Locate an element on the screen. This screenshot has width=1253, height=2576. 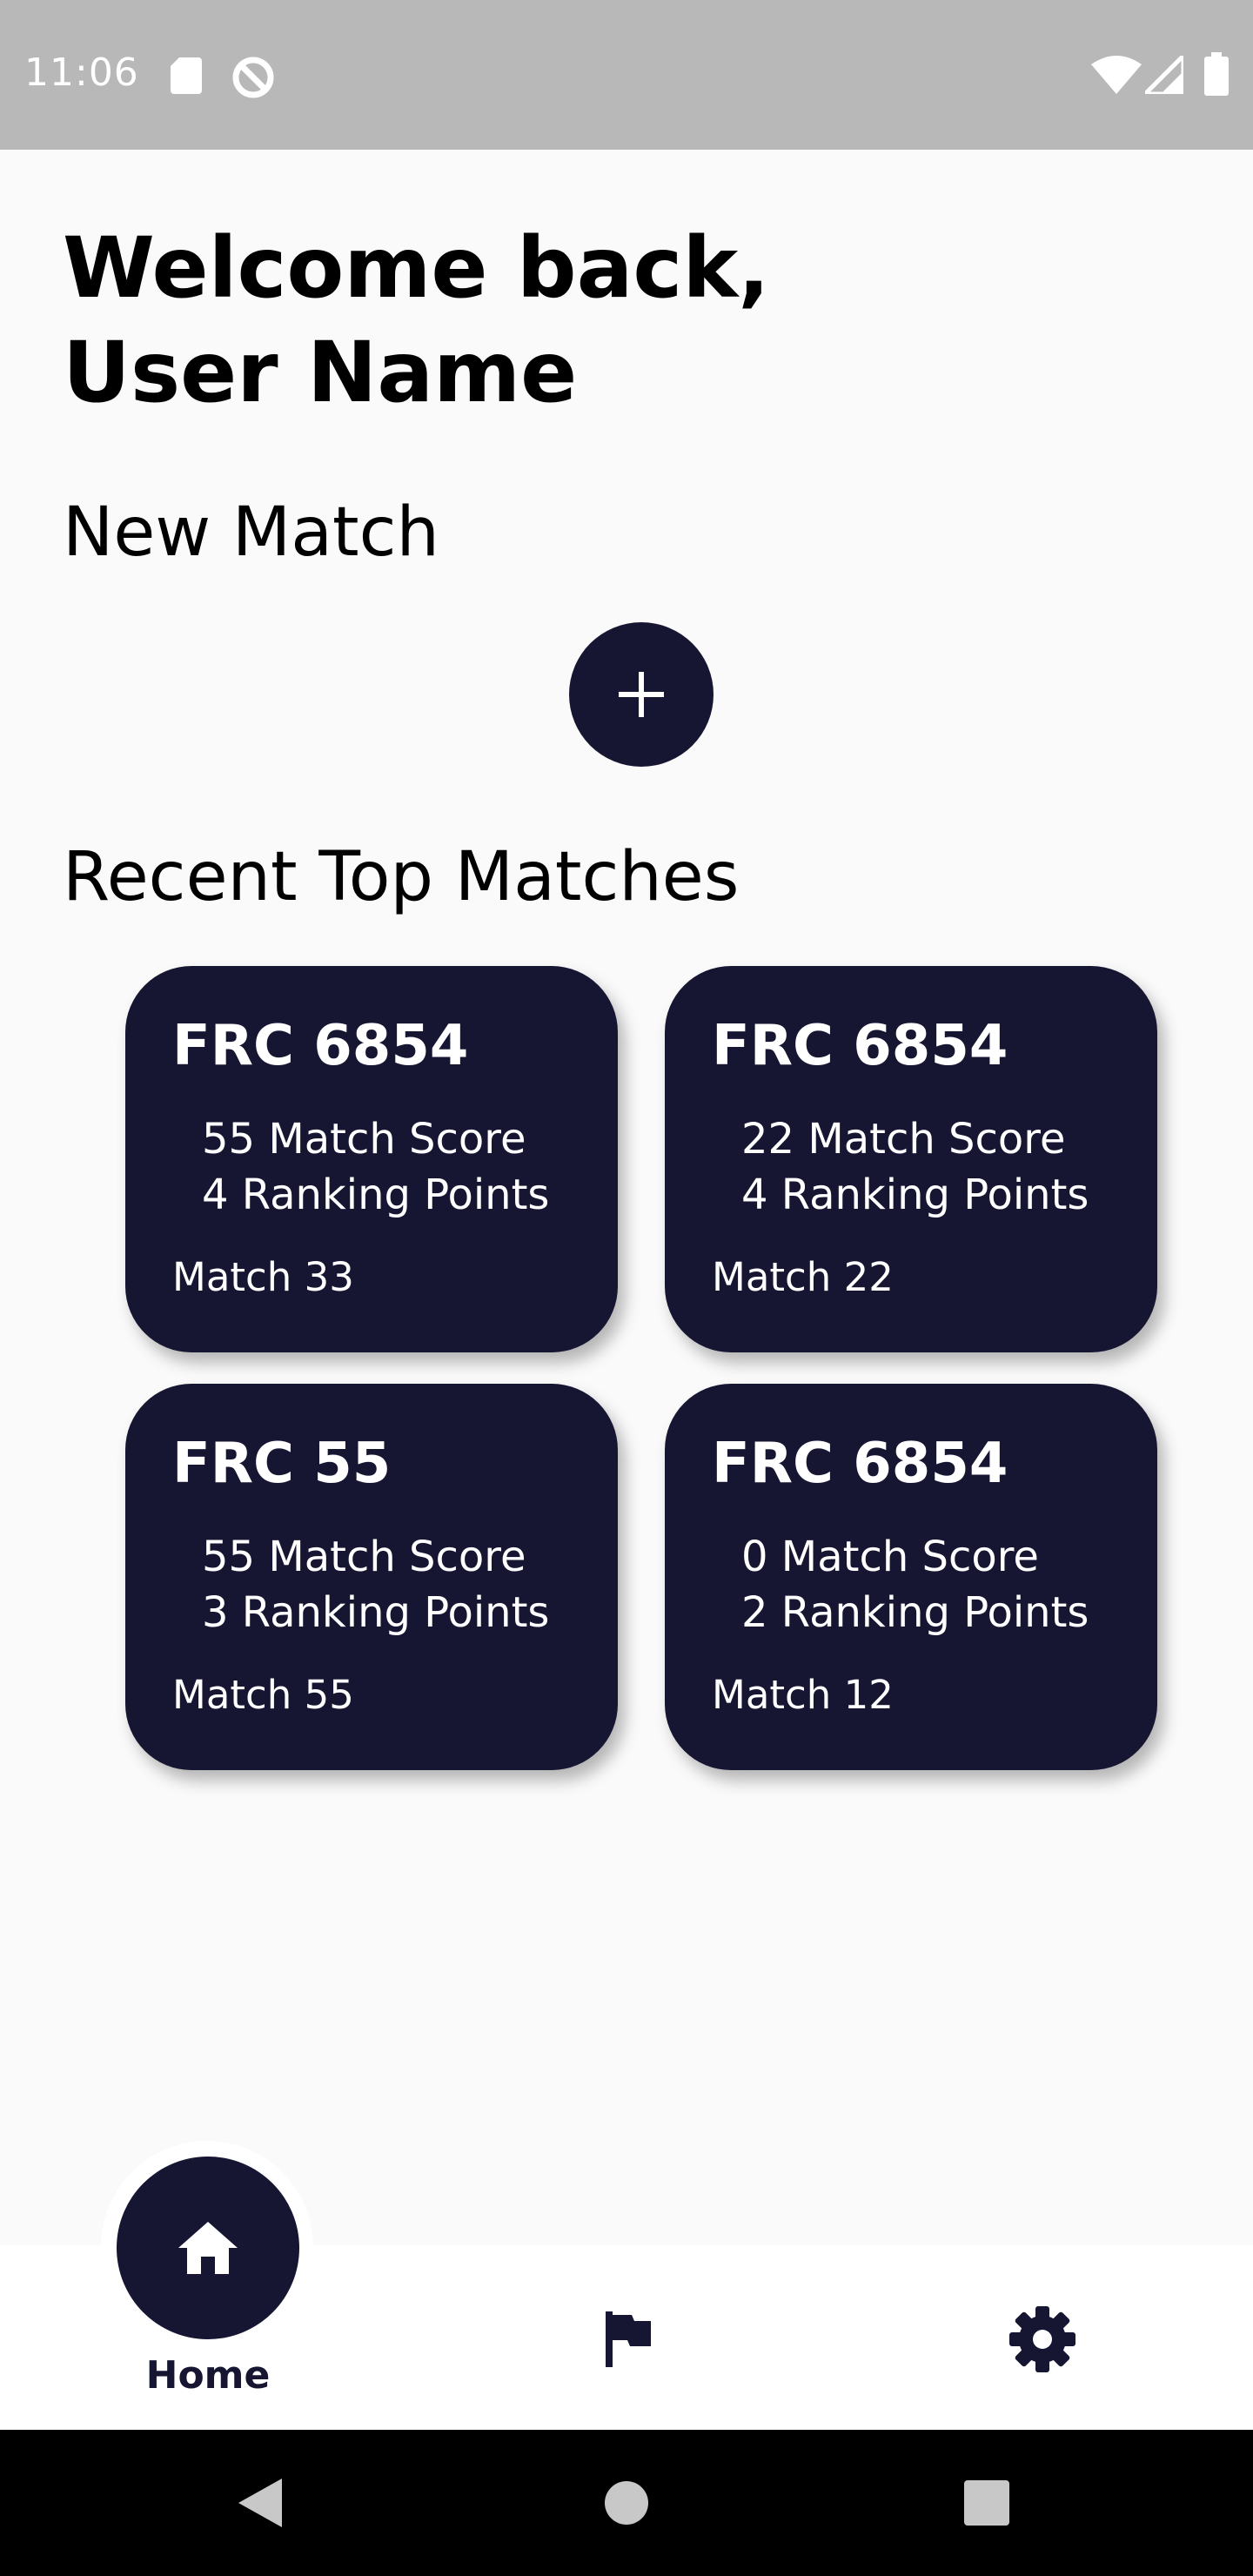
new-match-button is located at coordinates (641, 694).